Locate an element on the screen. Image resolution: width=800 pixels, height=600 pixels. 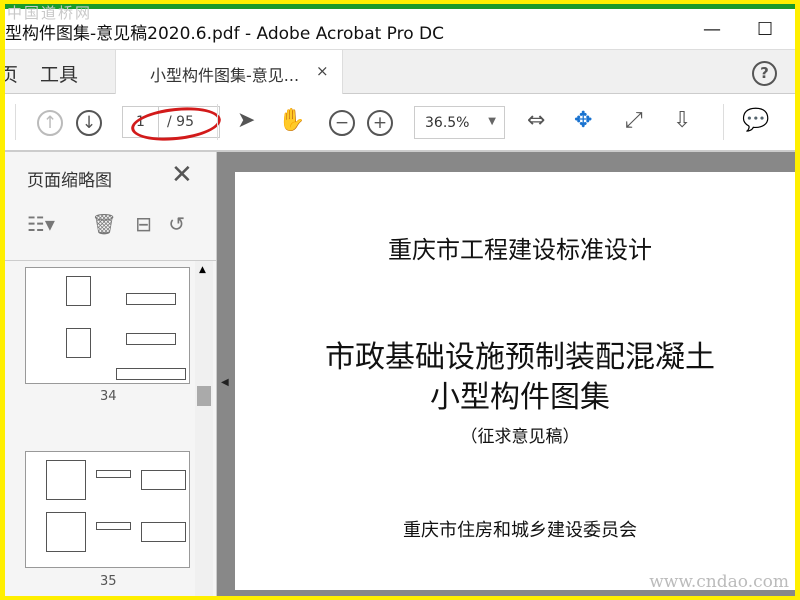
rotate-icon: ↺ is located at coordinates (176, 224).